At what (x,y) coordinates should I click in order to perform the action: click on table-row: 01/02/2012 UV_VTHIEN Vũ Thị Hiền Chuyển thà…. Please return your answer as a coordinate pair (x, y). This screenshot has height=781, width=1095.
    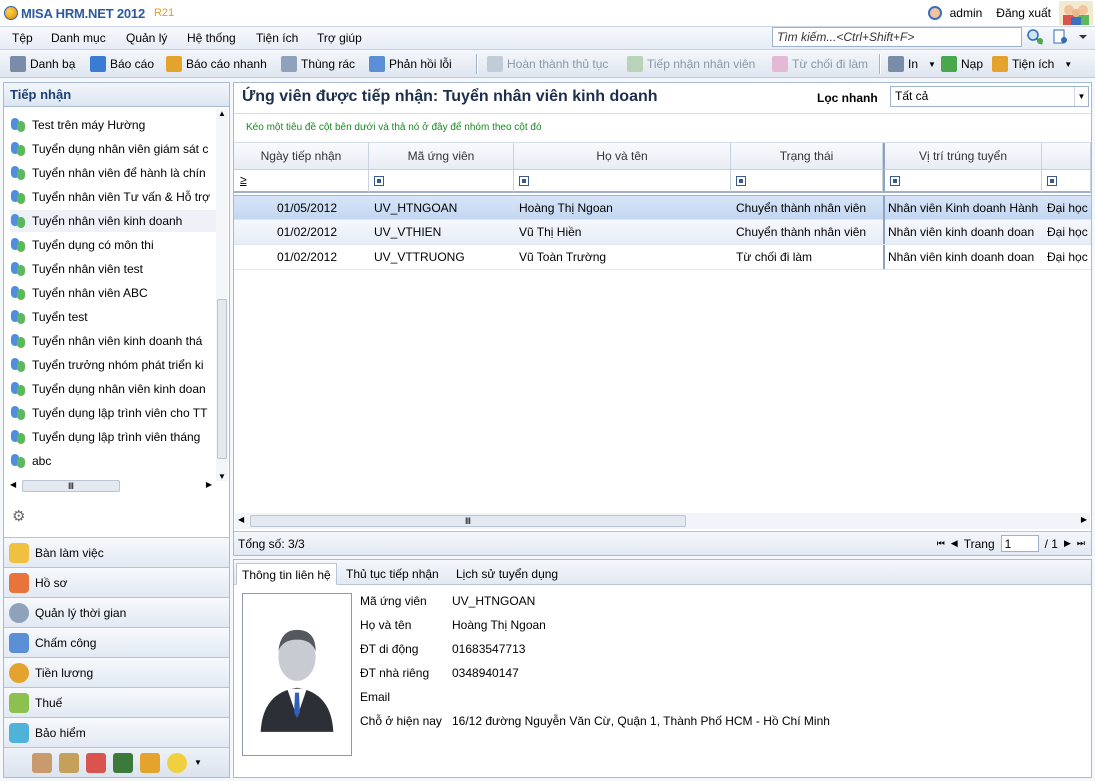
    Looking at the image, I should click on (662, 232).